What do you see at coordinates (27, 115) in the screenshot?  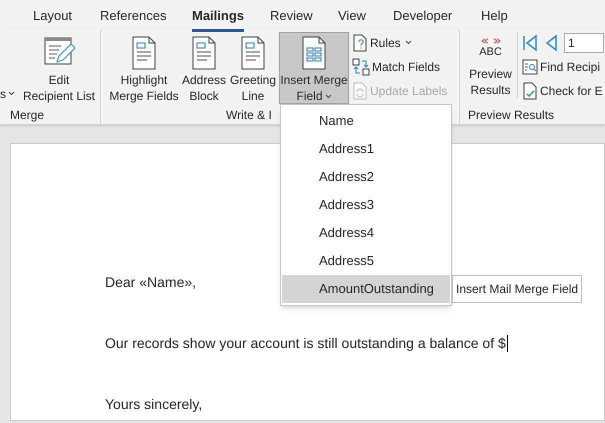 I see `group-label: Merge` at bounding box center [27, 115].